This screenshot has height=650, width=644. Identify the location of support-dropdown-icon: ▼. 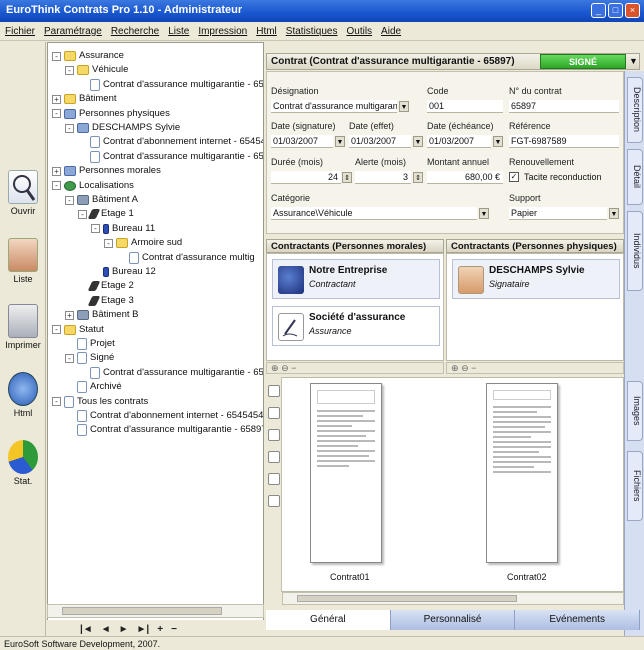
(614, 213).